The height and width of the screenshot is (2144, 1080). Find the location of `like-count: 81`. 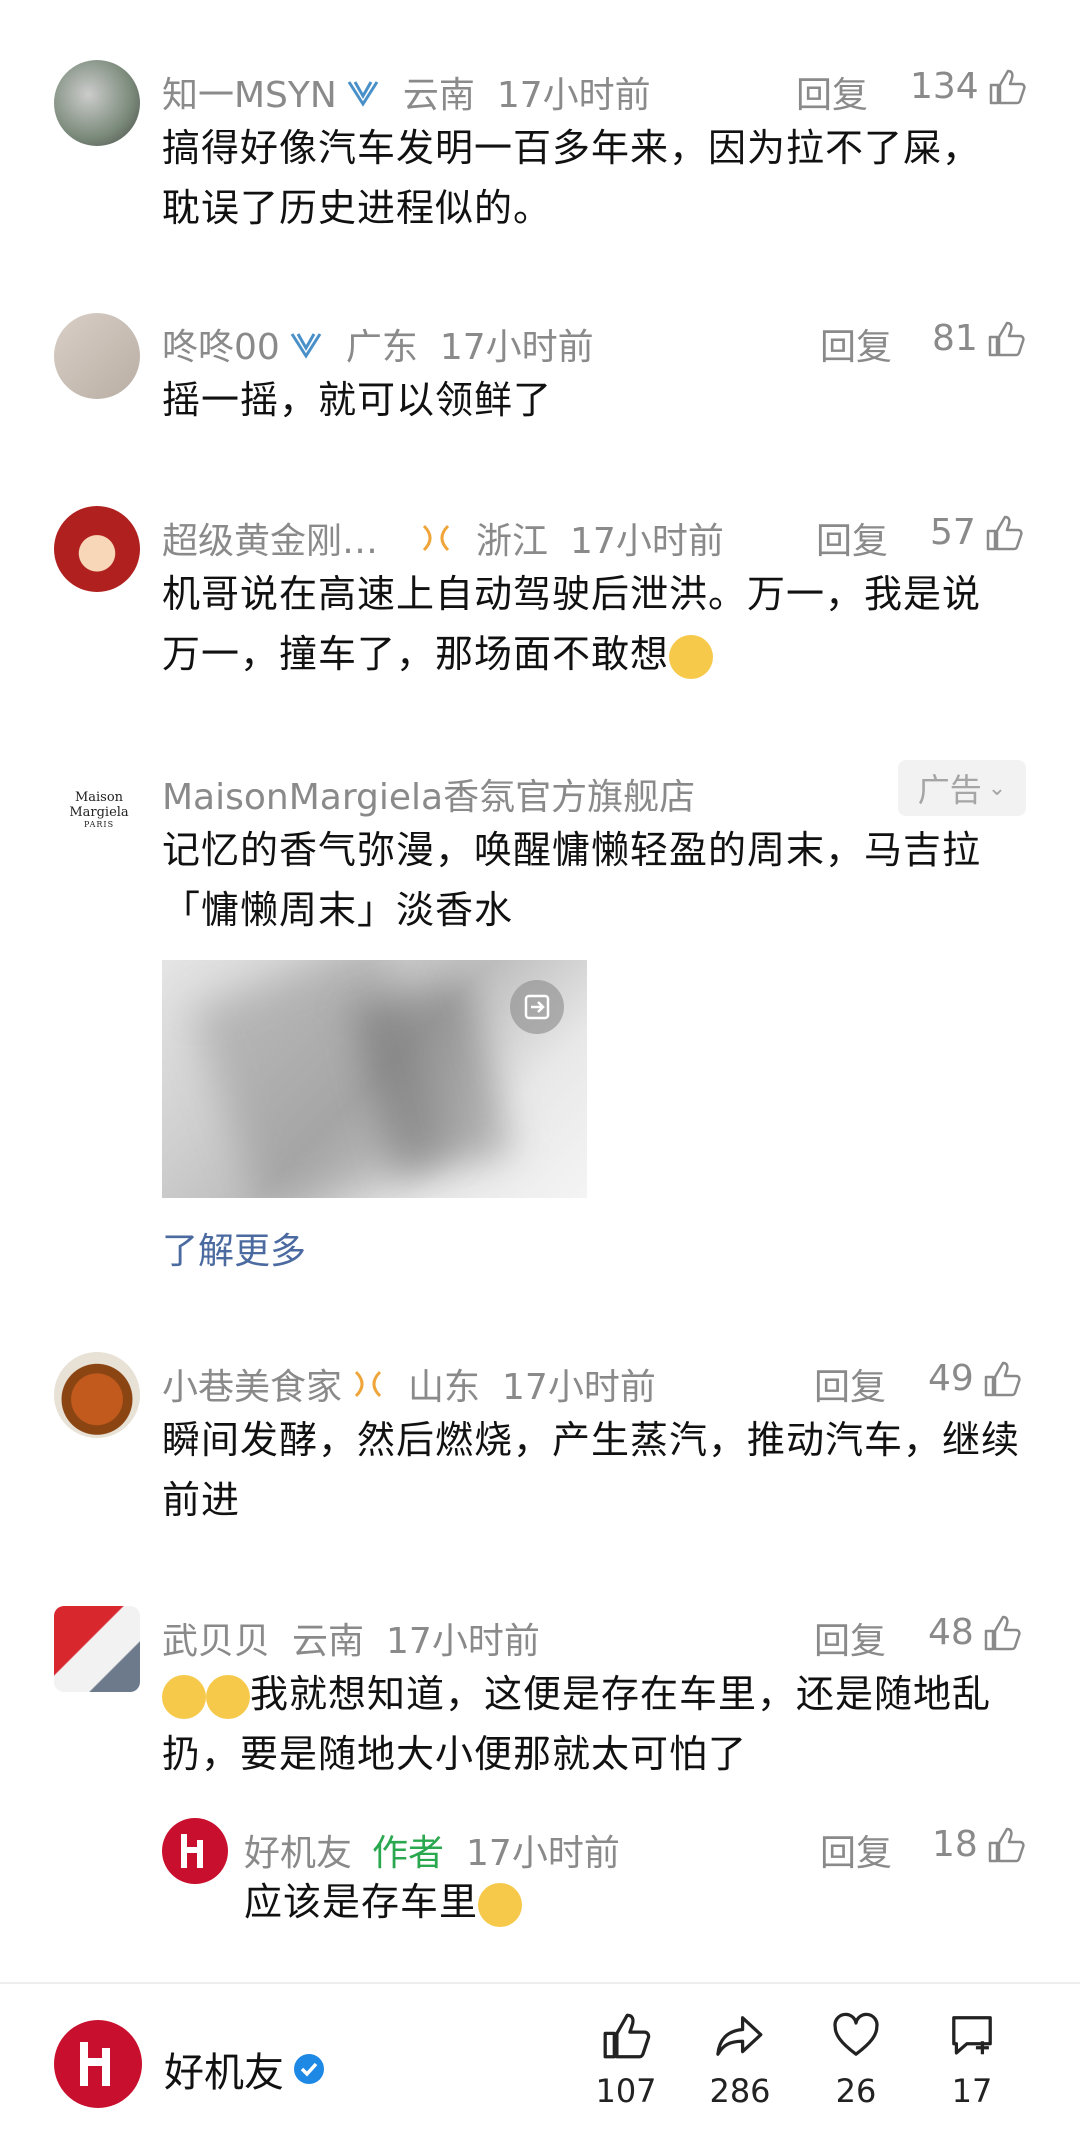

like-count: 81 is located at coordinates (955, 338).